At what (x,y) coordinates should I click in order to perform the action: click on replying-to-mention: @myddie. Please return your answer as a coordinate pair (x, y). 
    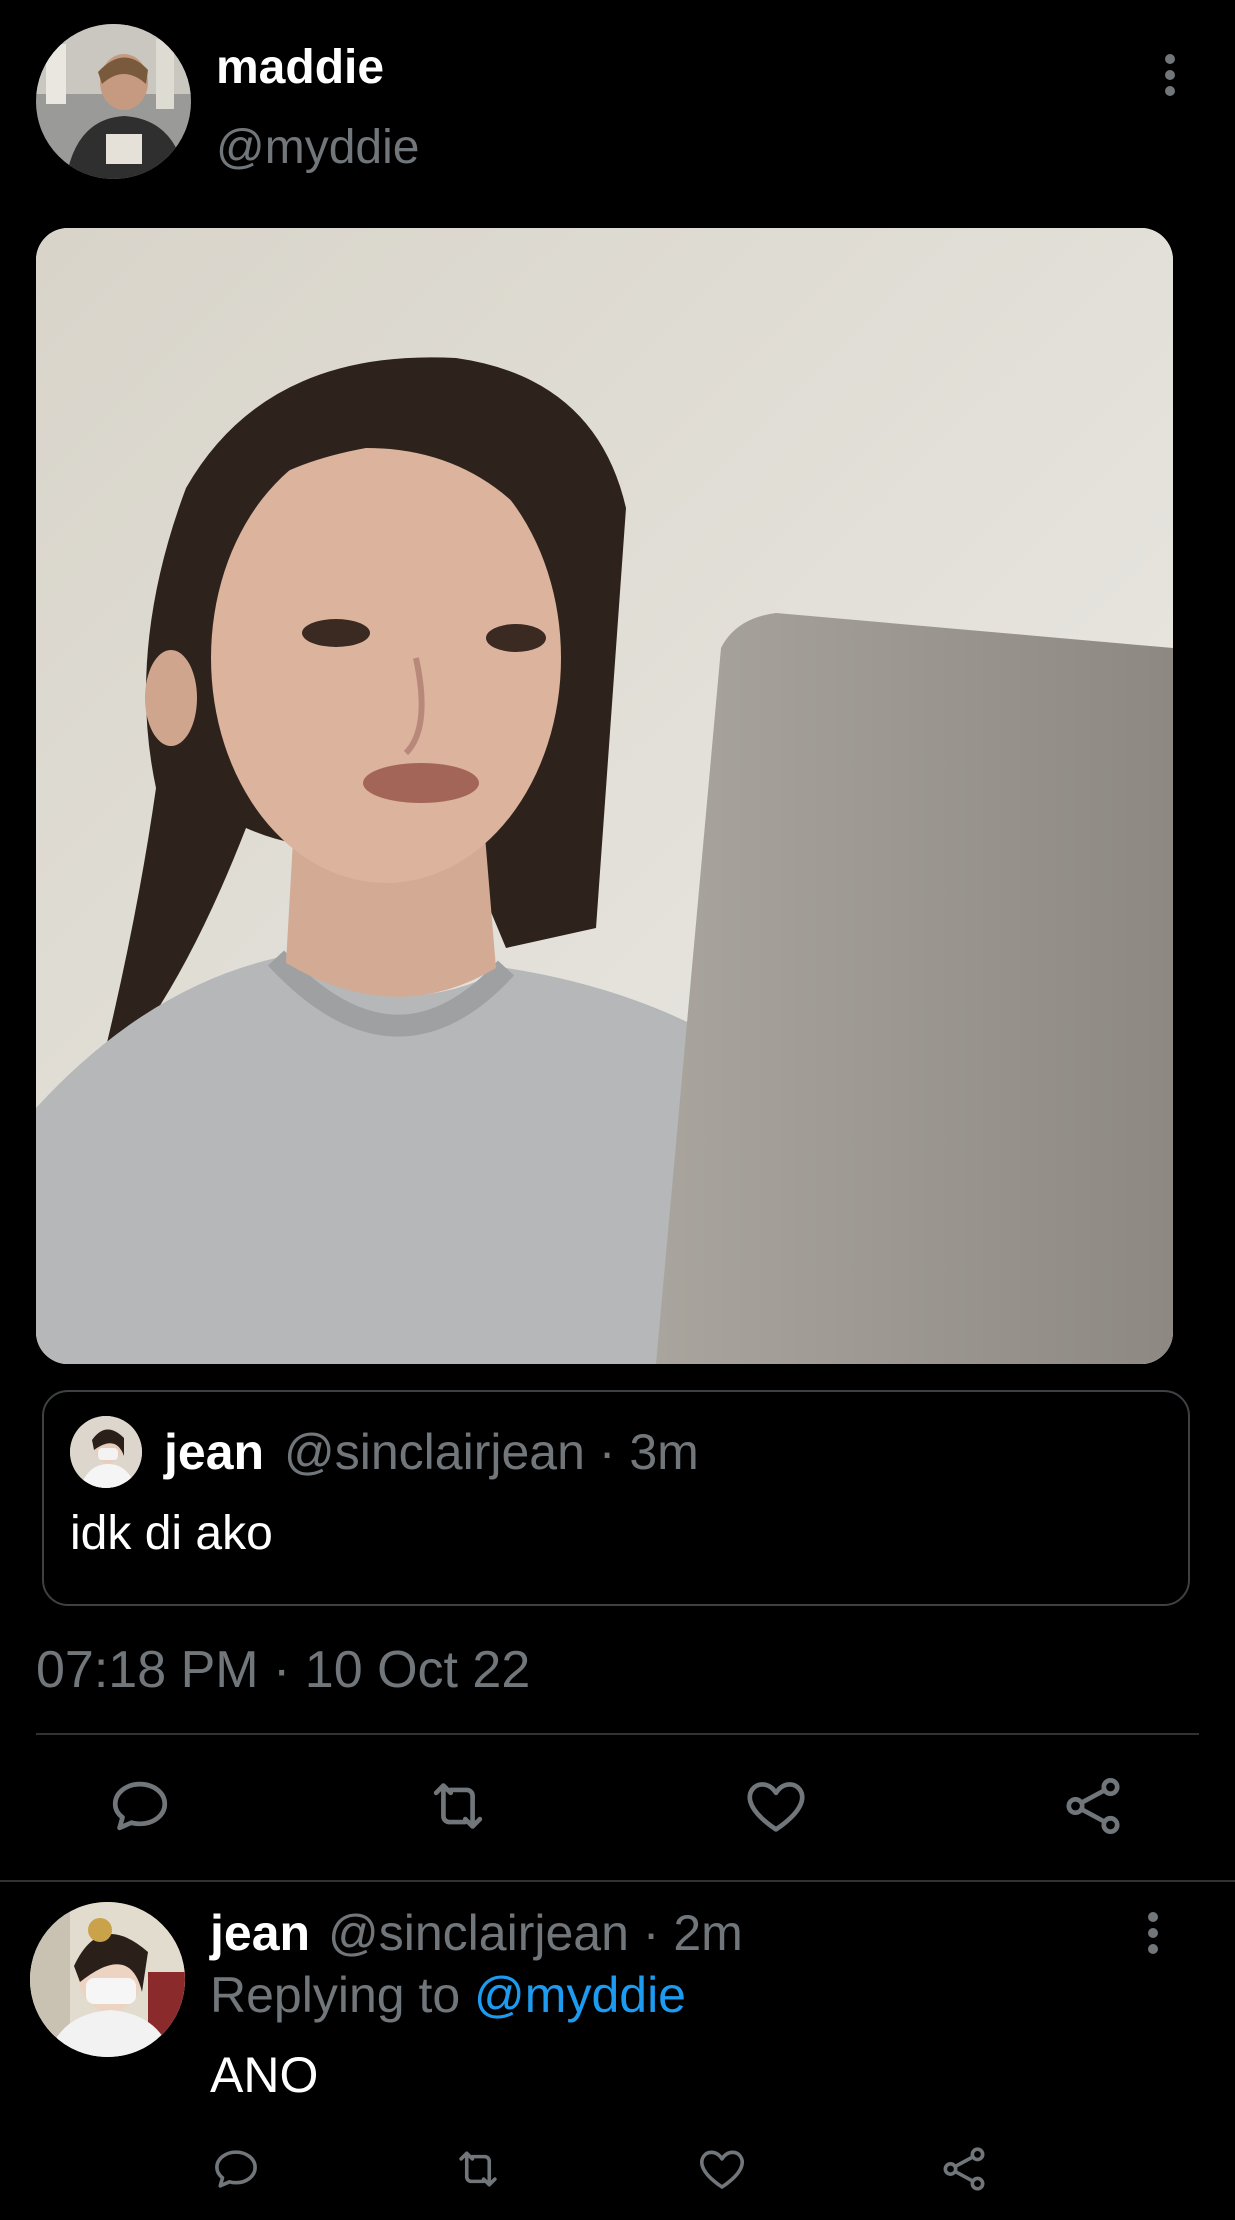
    Looking at the image, I should click on (580, 1995).